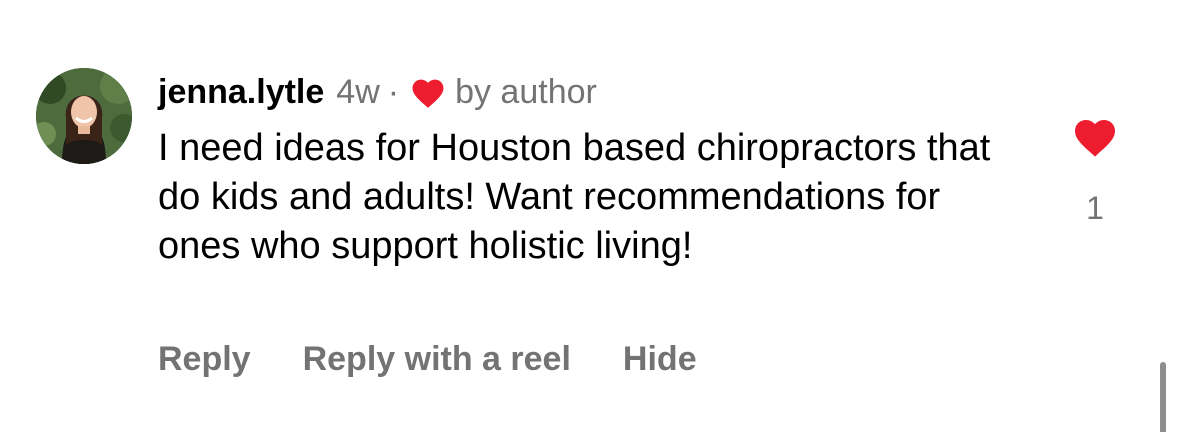 This screenshot has height=432, width=1179. I want to click on like-button, so click(1095, 136).